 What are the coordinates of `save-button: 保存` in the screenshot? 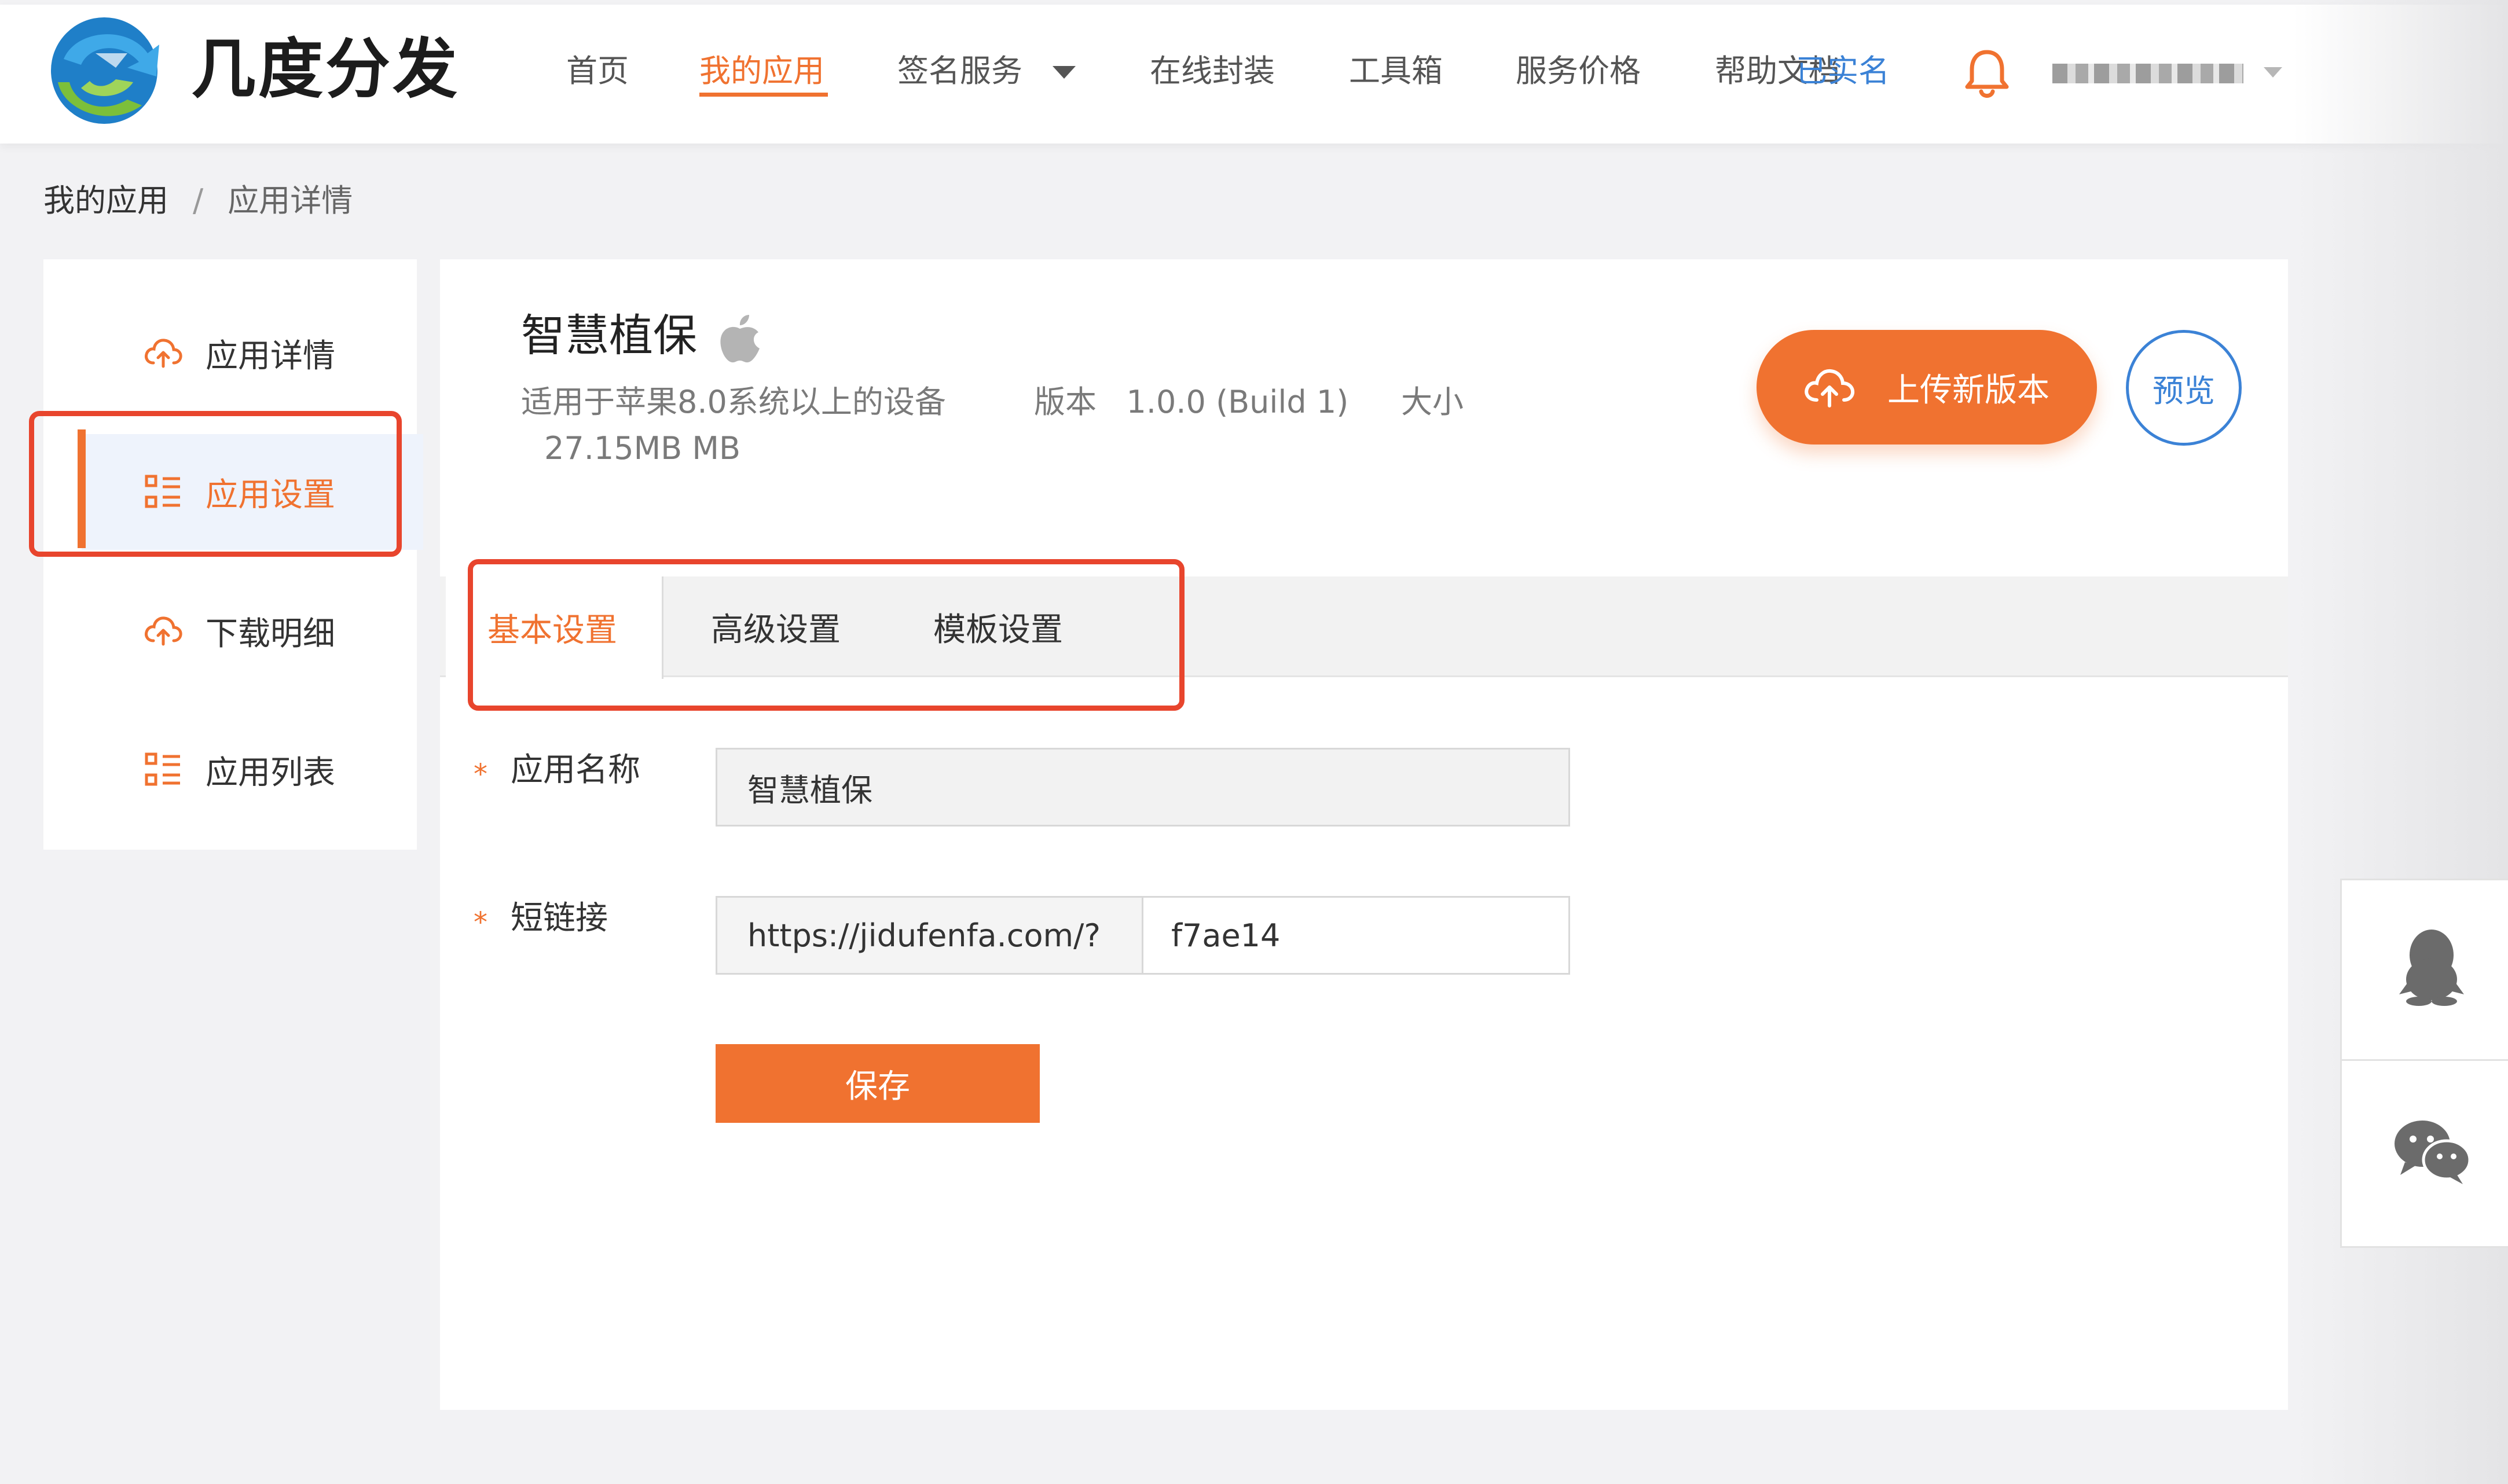 It's located at (878, 1084).